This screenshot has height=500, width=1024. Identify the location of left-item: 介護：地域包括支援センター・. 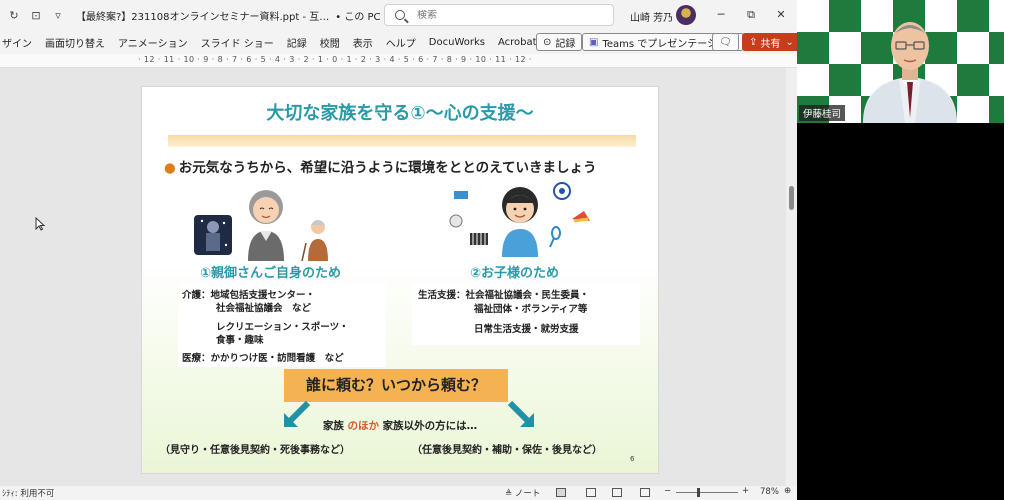
(249, 295).